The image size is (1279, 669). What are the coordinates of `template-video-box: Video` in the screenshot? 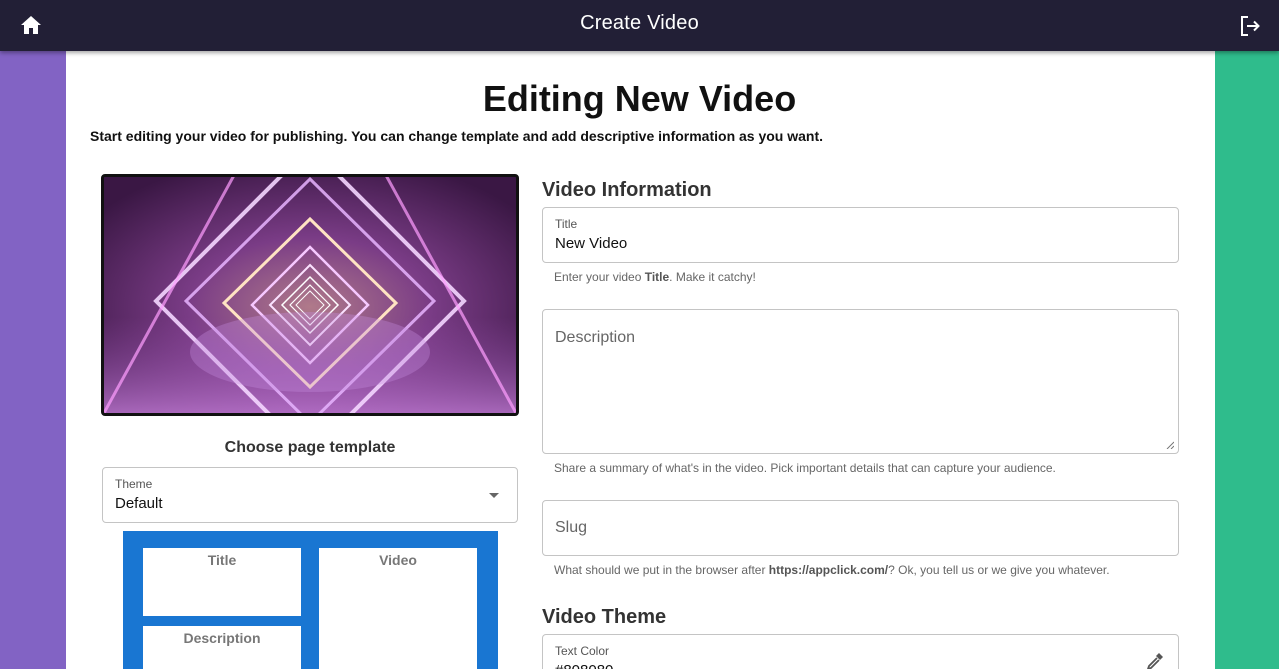 It's located at (398, 608).